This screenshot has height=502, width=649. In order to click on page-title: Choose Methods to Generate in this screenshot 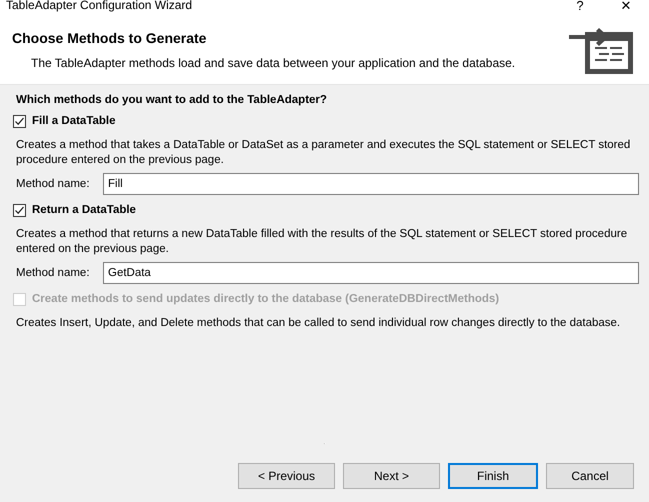, I will do `click(110, 38)`.